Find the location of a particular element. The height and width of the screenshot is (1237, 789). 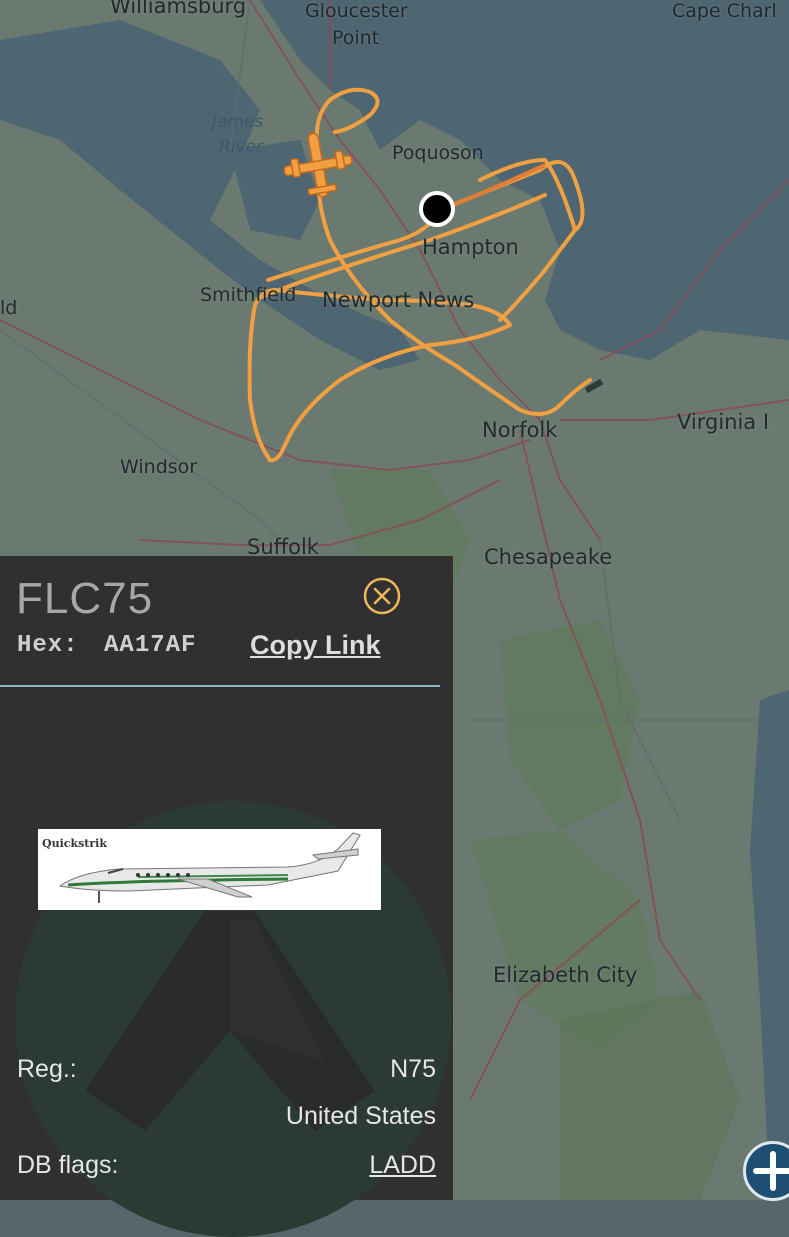

close-circle-icon is located at coordinates (382, 596).